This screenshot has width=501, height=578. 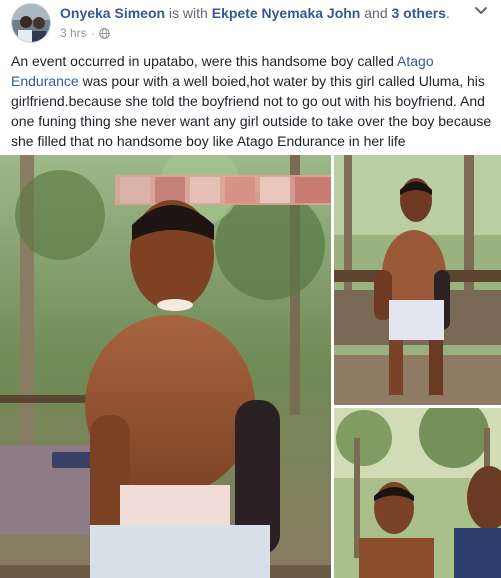 I want to click on period-text: ., so click(x=447, y=13).